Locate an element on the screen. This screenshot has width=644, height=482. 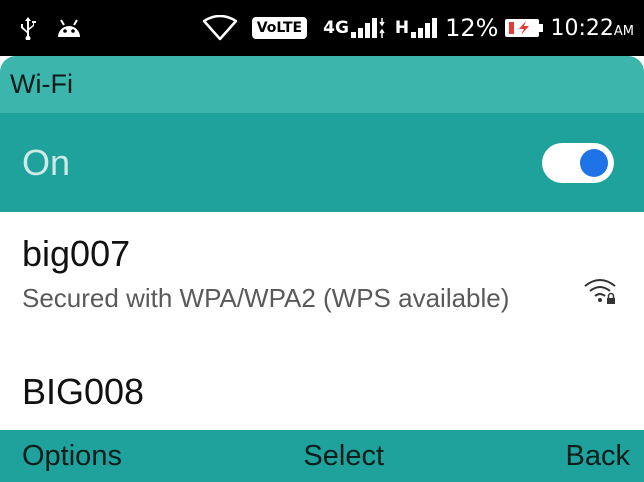
battery-charging-icon is located at coordinates (524, 28).